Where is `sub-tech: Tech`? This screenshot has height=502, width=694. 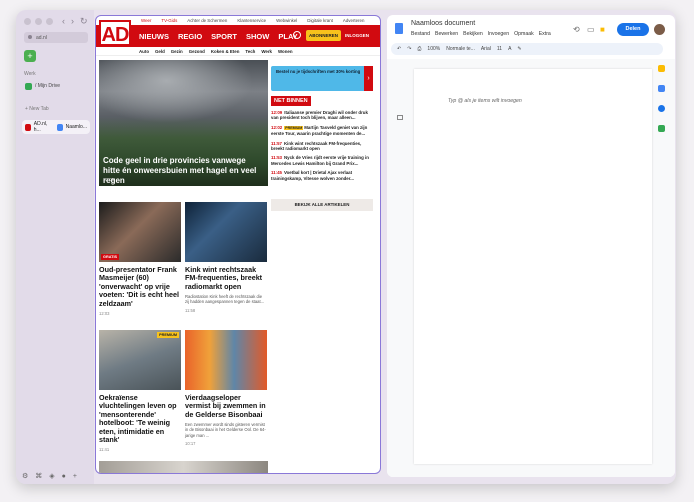
sub-tech: Tech is located at coordinates (250, 51).